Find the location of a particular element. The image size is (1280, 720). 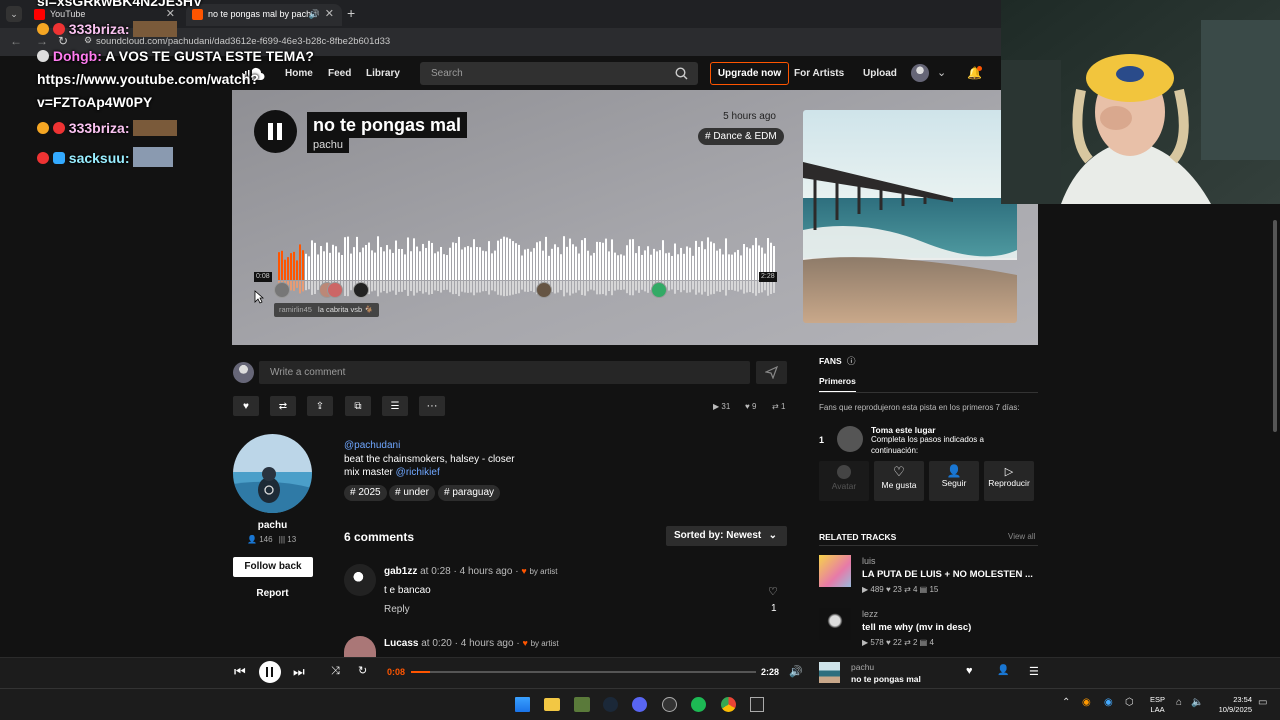

close-icon: ✕ is located at coordinates (329, 14).